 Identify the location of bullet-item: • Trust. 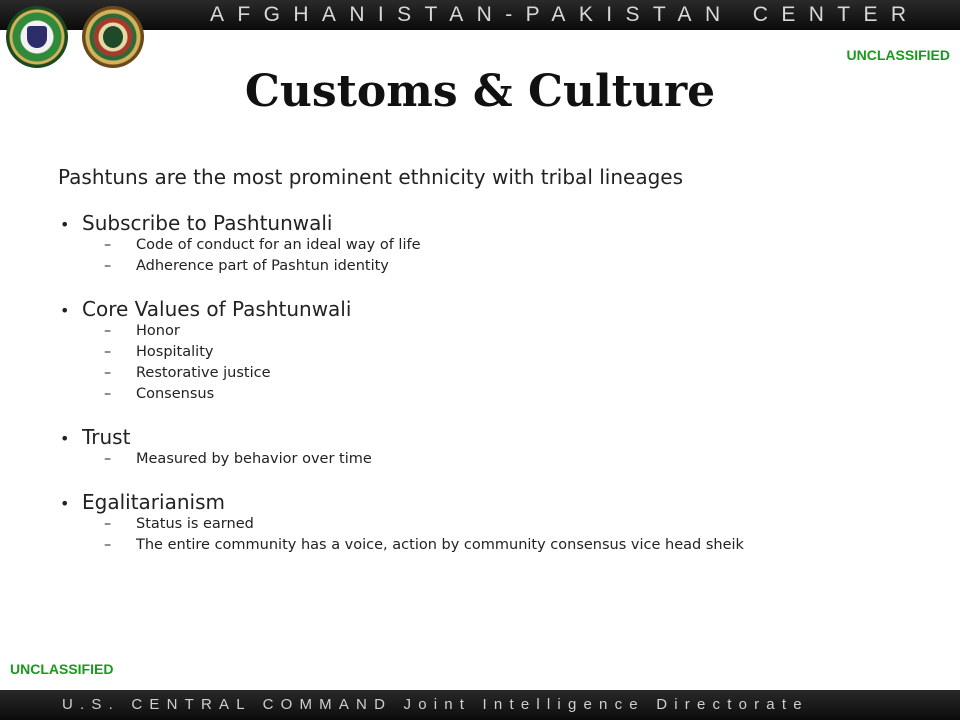
(95, 437).